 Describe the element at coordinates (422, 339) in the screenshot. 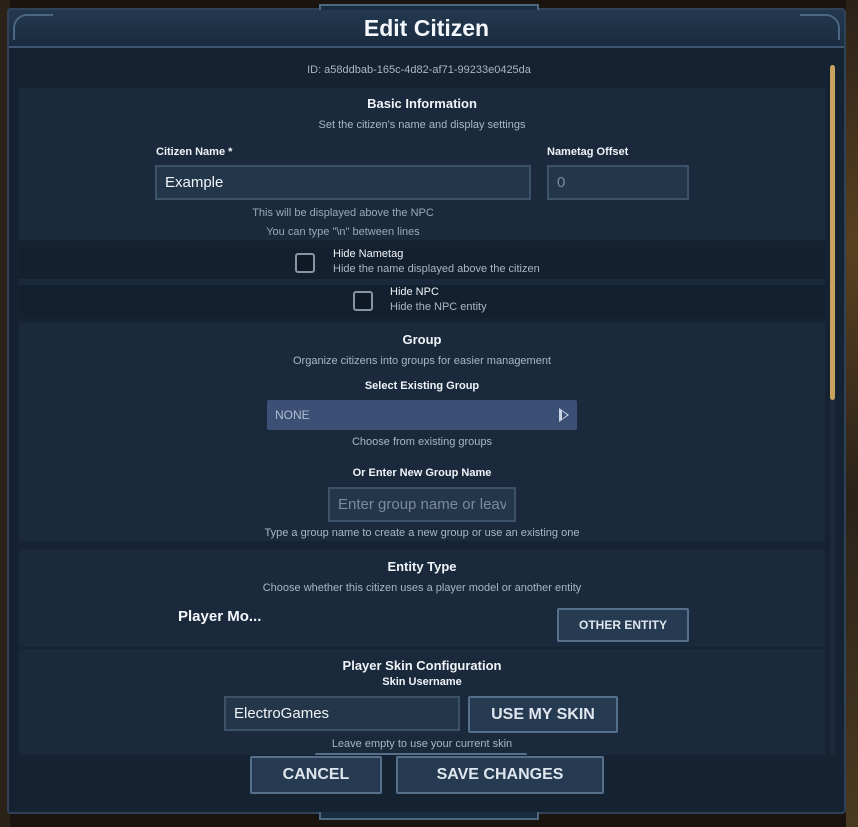

I see `group-title: Group` at that location.